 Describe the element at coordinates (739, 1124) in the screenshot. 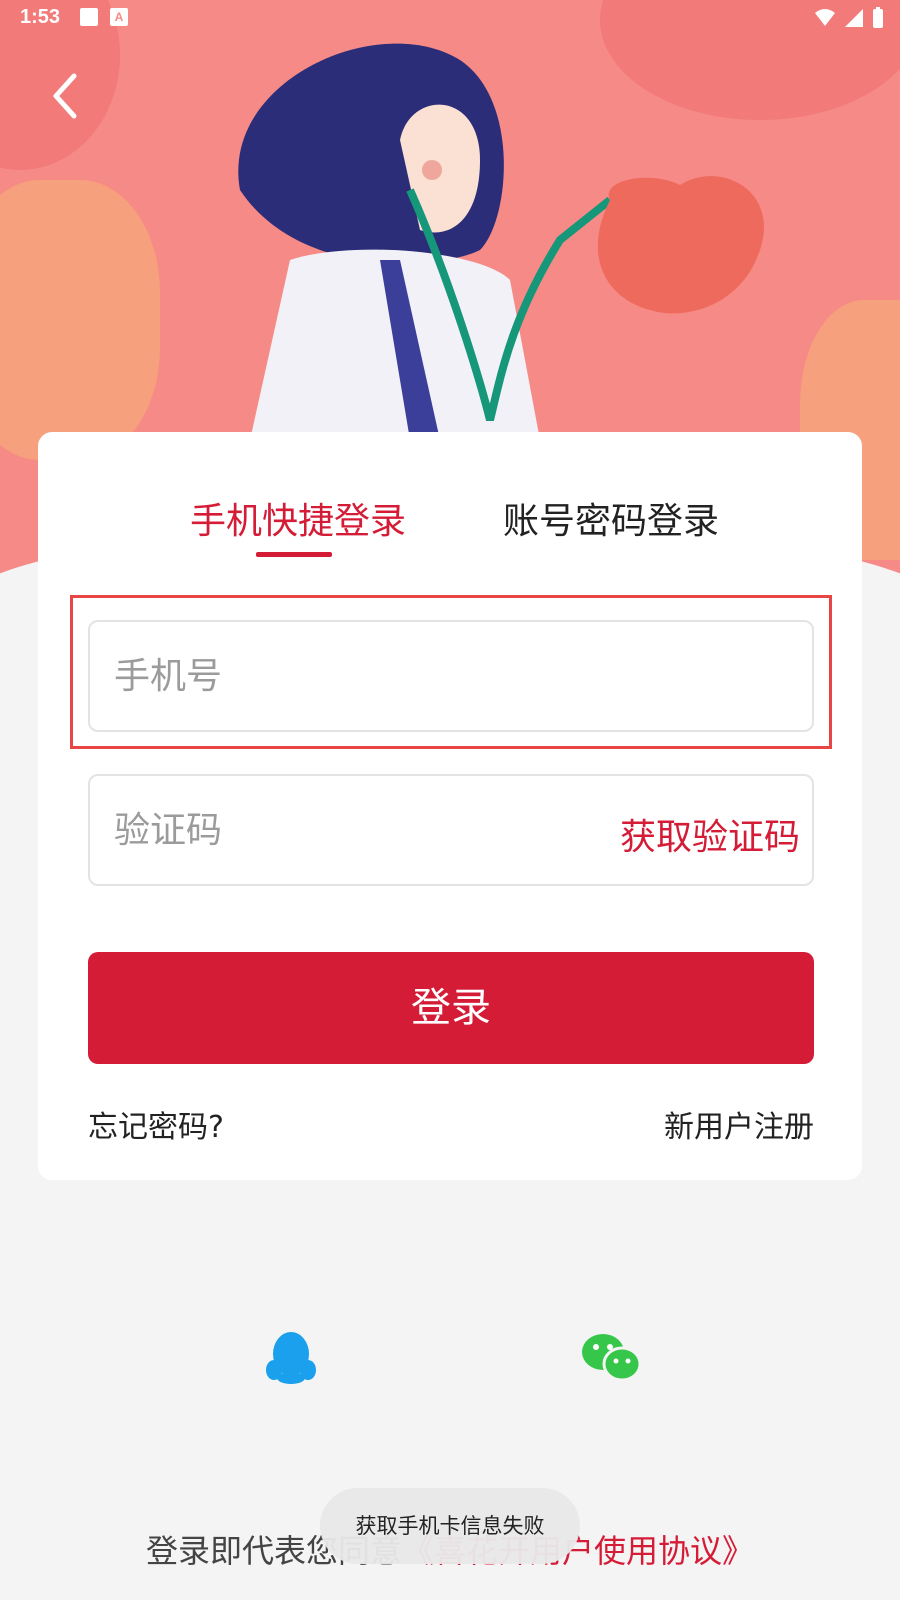

I see `register-link: 新用户注册` at that location.